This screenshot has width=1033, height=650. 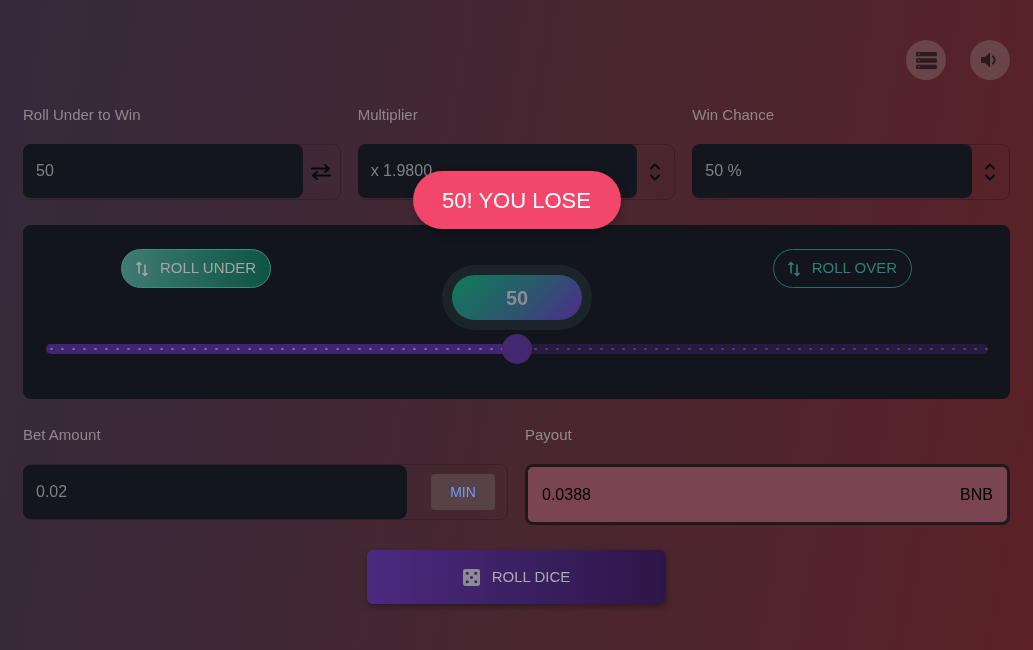 What do you see at coordinates (976, 494) in the screenshot?
I see `currency-label: BNB` at bounding box center [976, 494].